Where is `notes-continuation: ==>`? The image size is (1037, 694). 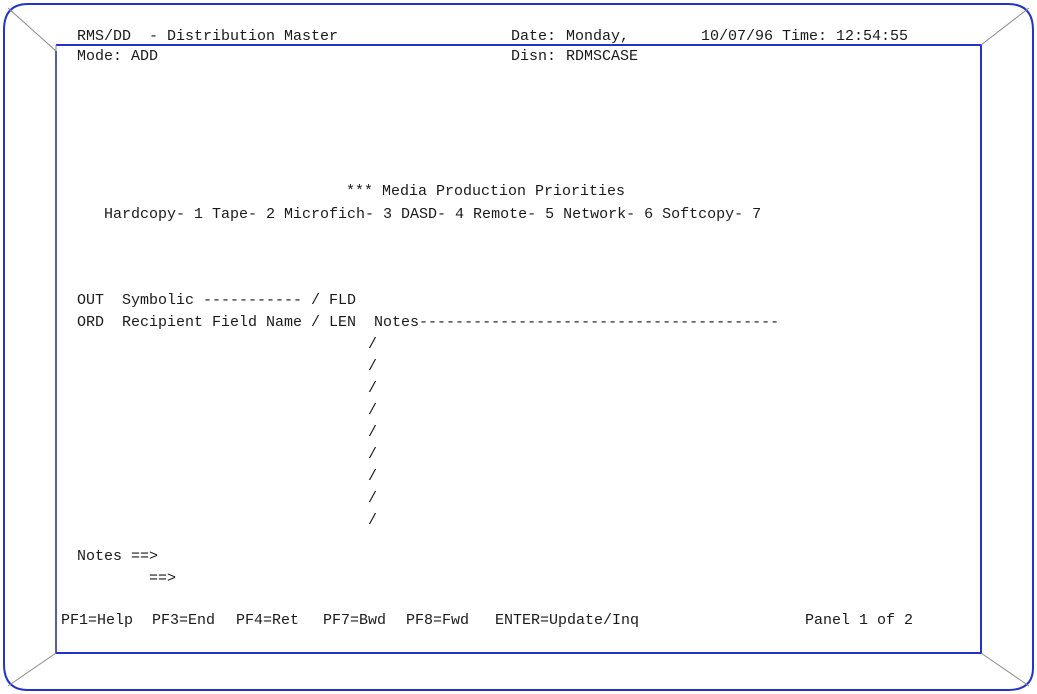 notes-continuation: ==> is located at coordinates (163, 578).